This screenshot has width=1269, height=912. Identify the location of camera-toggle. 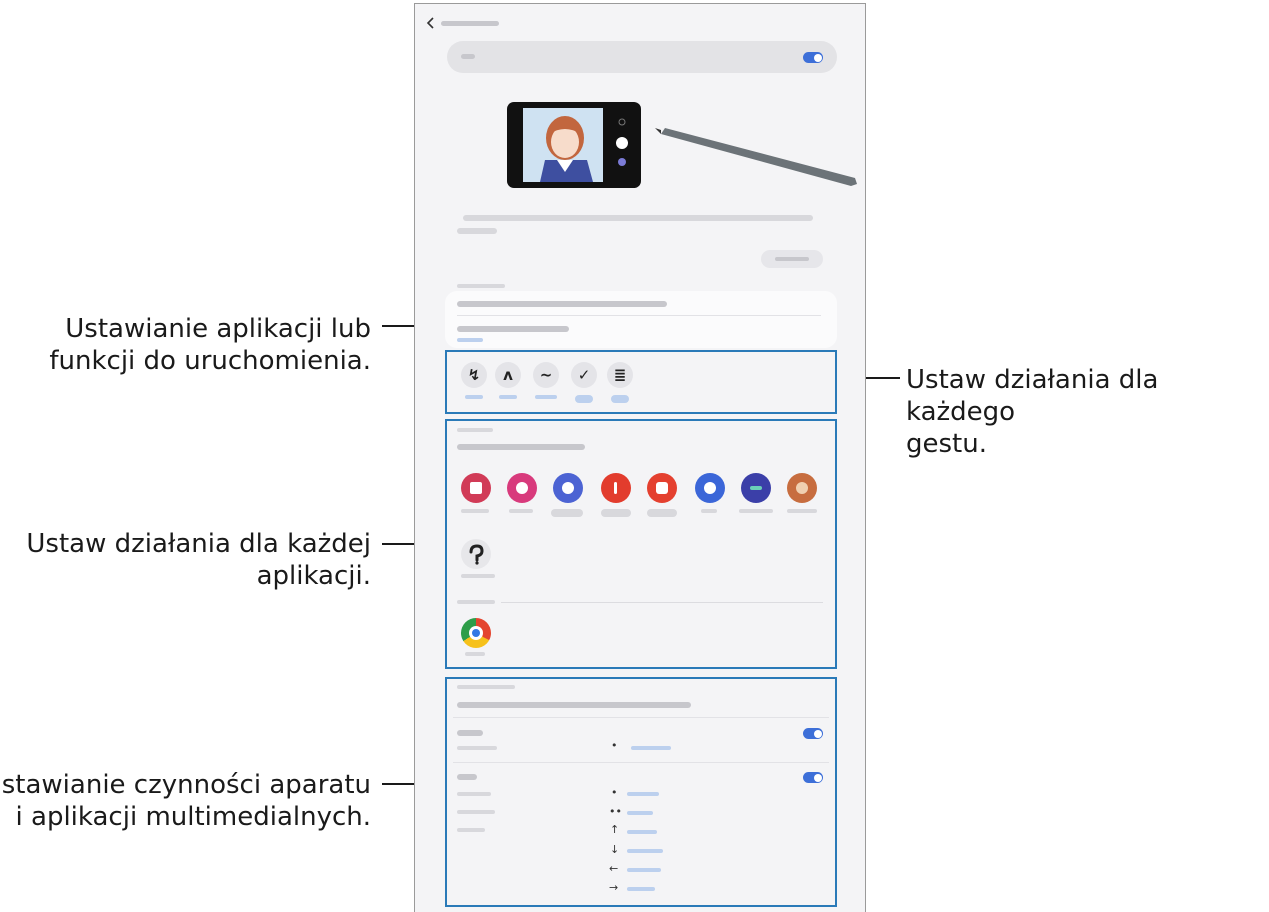
(813, 733).